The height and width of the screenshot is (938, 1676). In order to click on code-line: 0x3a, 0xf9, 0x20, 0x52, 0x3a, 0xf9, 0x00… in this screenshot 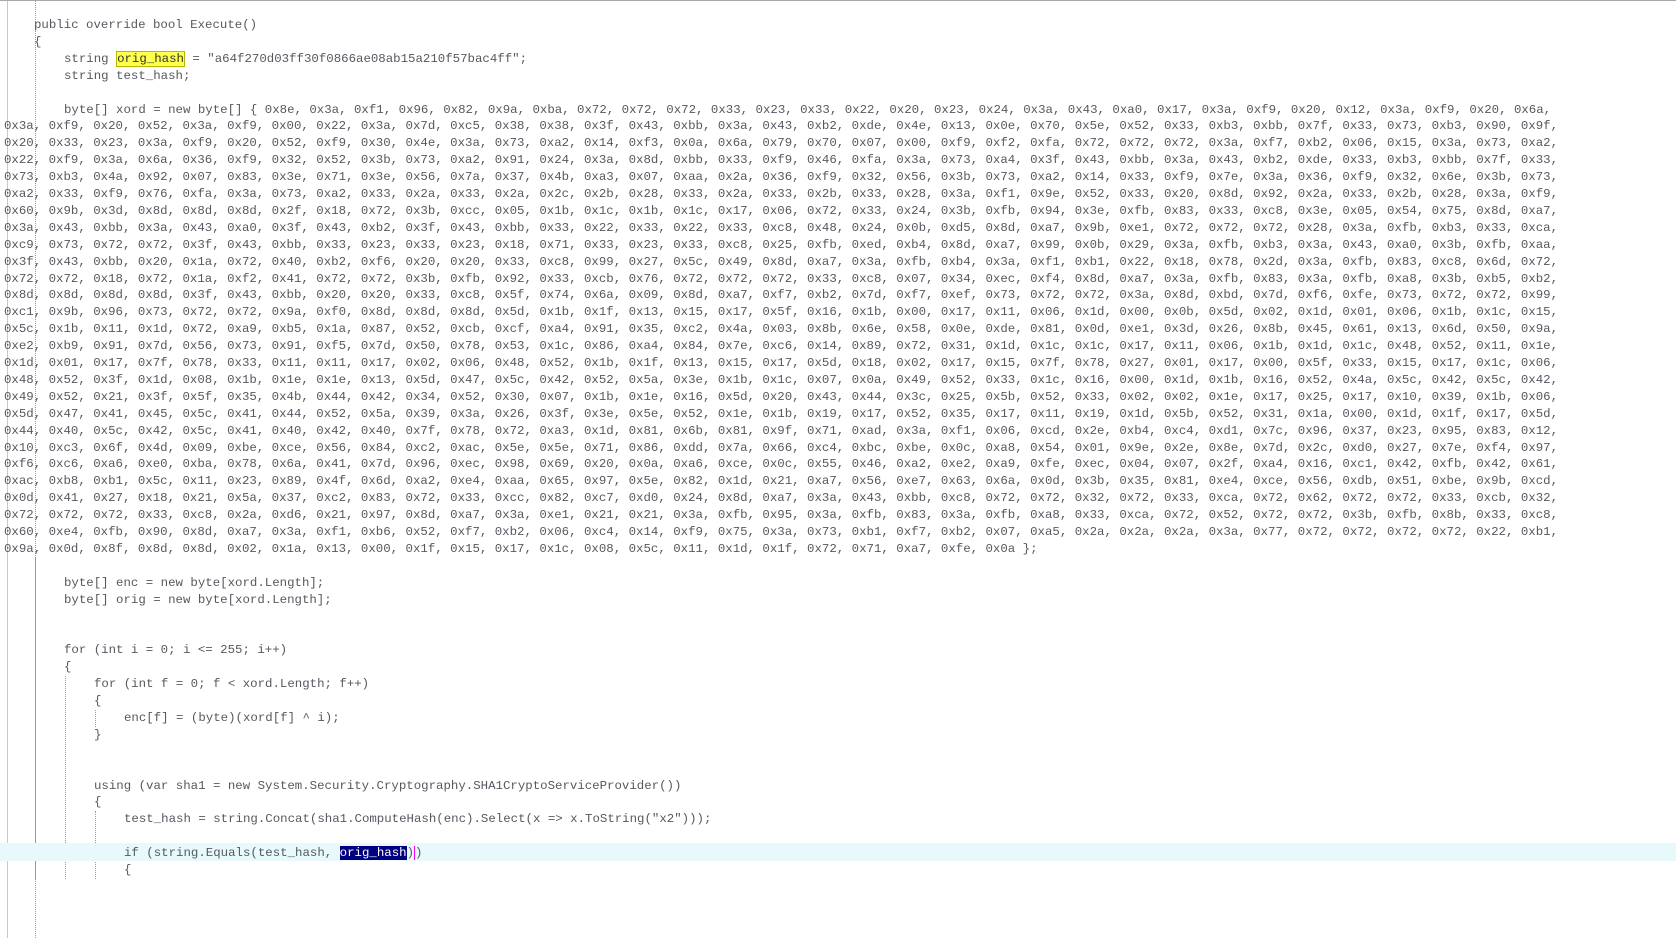, I will do `click(781, 126)`.